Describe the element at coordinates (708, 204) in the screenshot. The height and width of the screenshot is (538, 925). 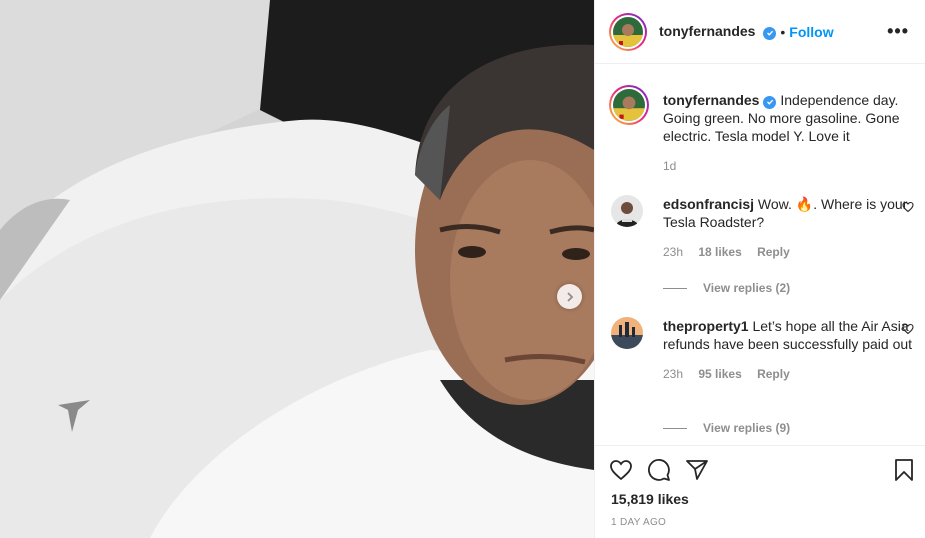
I see `comment-username: edsonfrancisj` at that location.